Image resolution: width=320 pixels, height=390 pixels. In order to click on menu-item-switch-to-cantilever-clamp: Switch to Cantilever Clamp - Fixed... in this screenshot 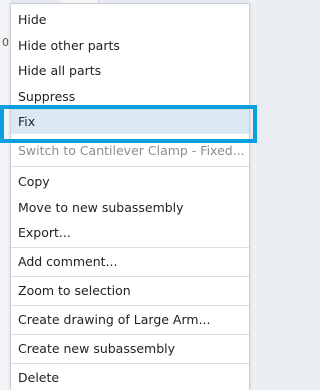, I will do `click(130, 151)`.